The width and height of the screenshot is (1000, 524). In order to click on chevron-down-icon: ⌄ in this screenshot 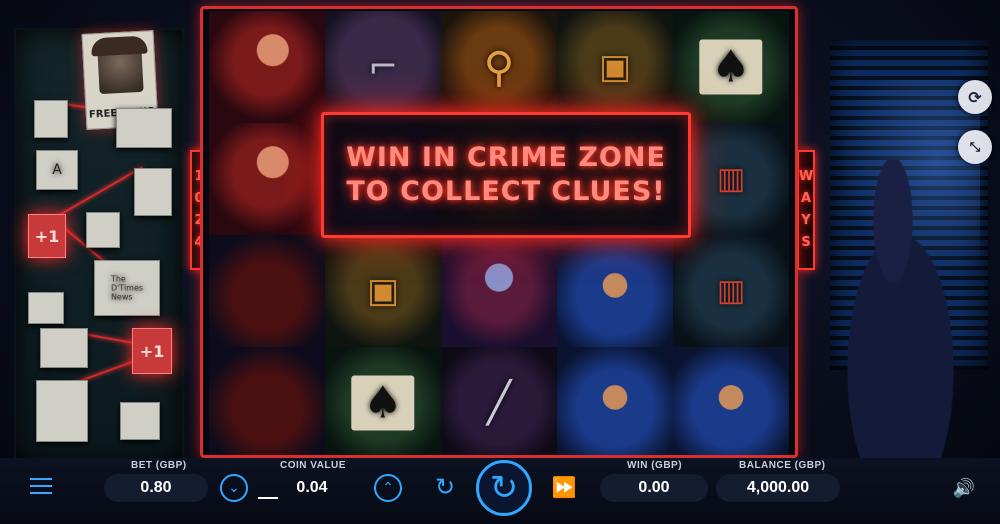, I will do `click(234, 488)`.